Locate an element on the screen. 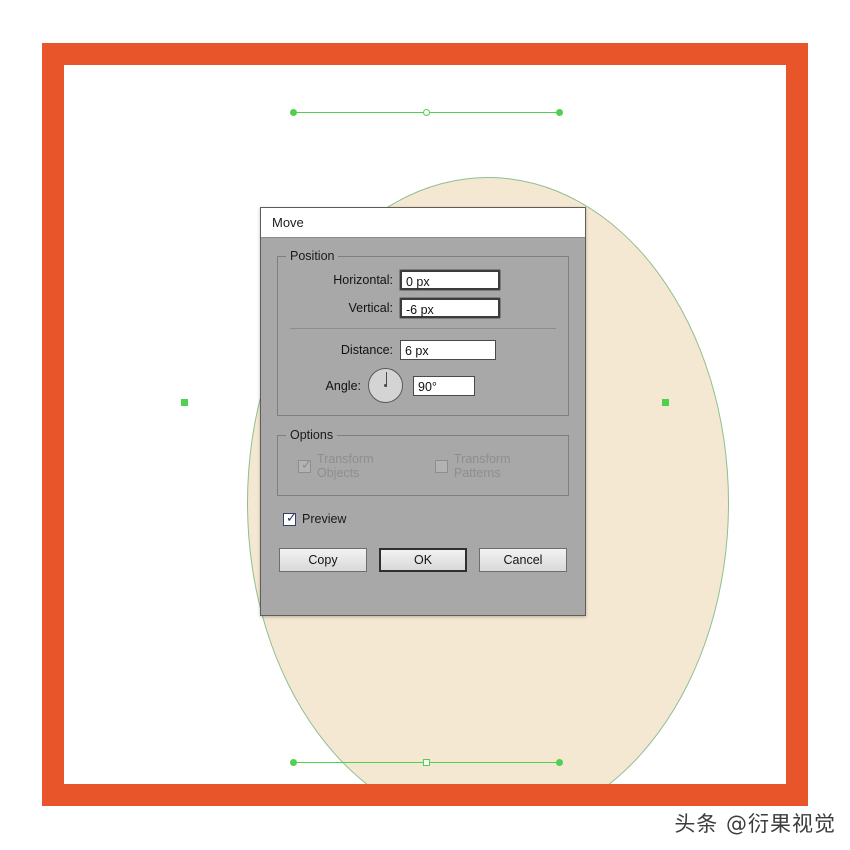 This screenshot has width=850, height=850. position-divider is located at coordinates (423, 328).